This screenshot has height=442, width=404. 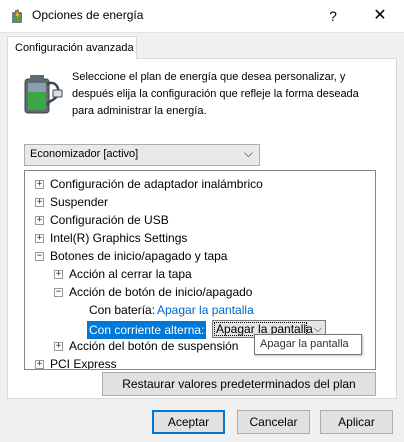 I want to click on tree-item-label: Acción del botón de suspensión, so click(x=154, y=346).